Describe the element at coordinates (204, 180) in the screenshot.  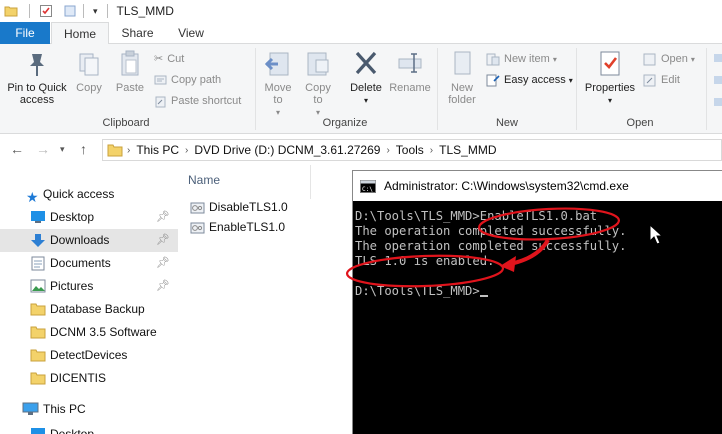
I see `column-header-name: Name` at that location.